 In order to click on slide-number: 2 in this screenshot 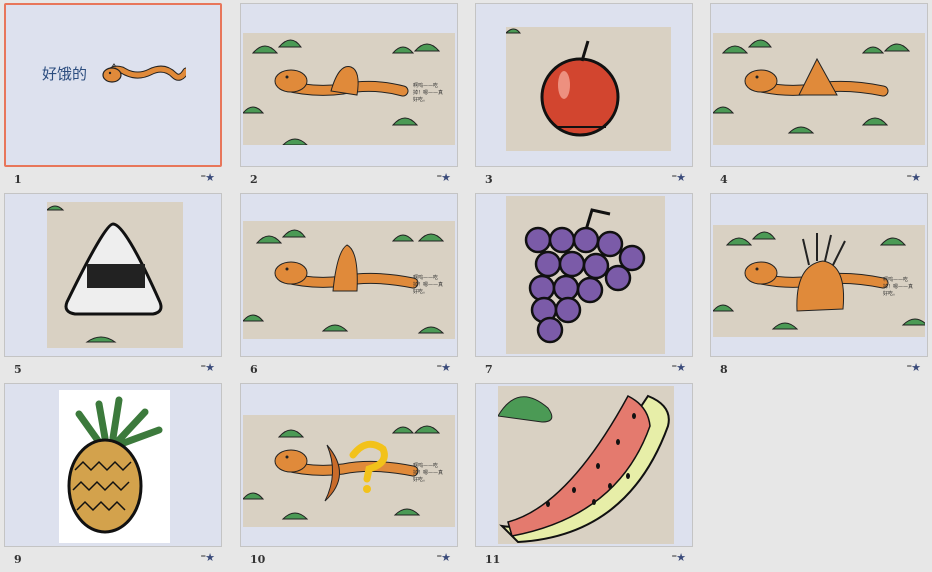, I will do `click(254, 179)`.